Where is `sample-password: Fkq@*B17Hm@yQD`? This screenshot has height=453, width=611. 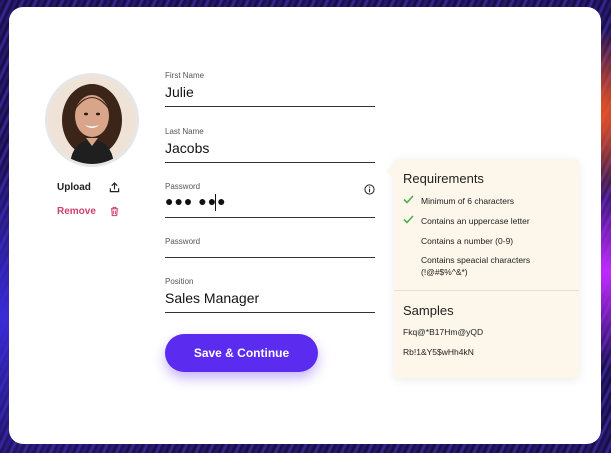 sample-password: Fkq@*B17Hm@yQD is located at coordinates (443, 332).